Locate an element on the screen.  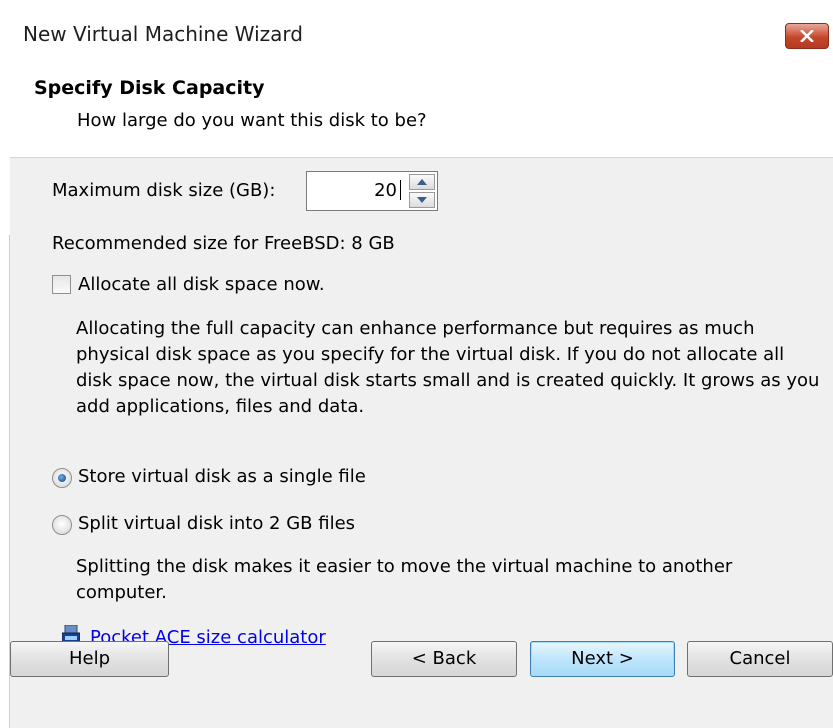
stepper-down-button is located at coordinates (422, 200).